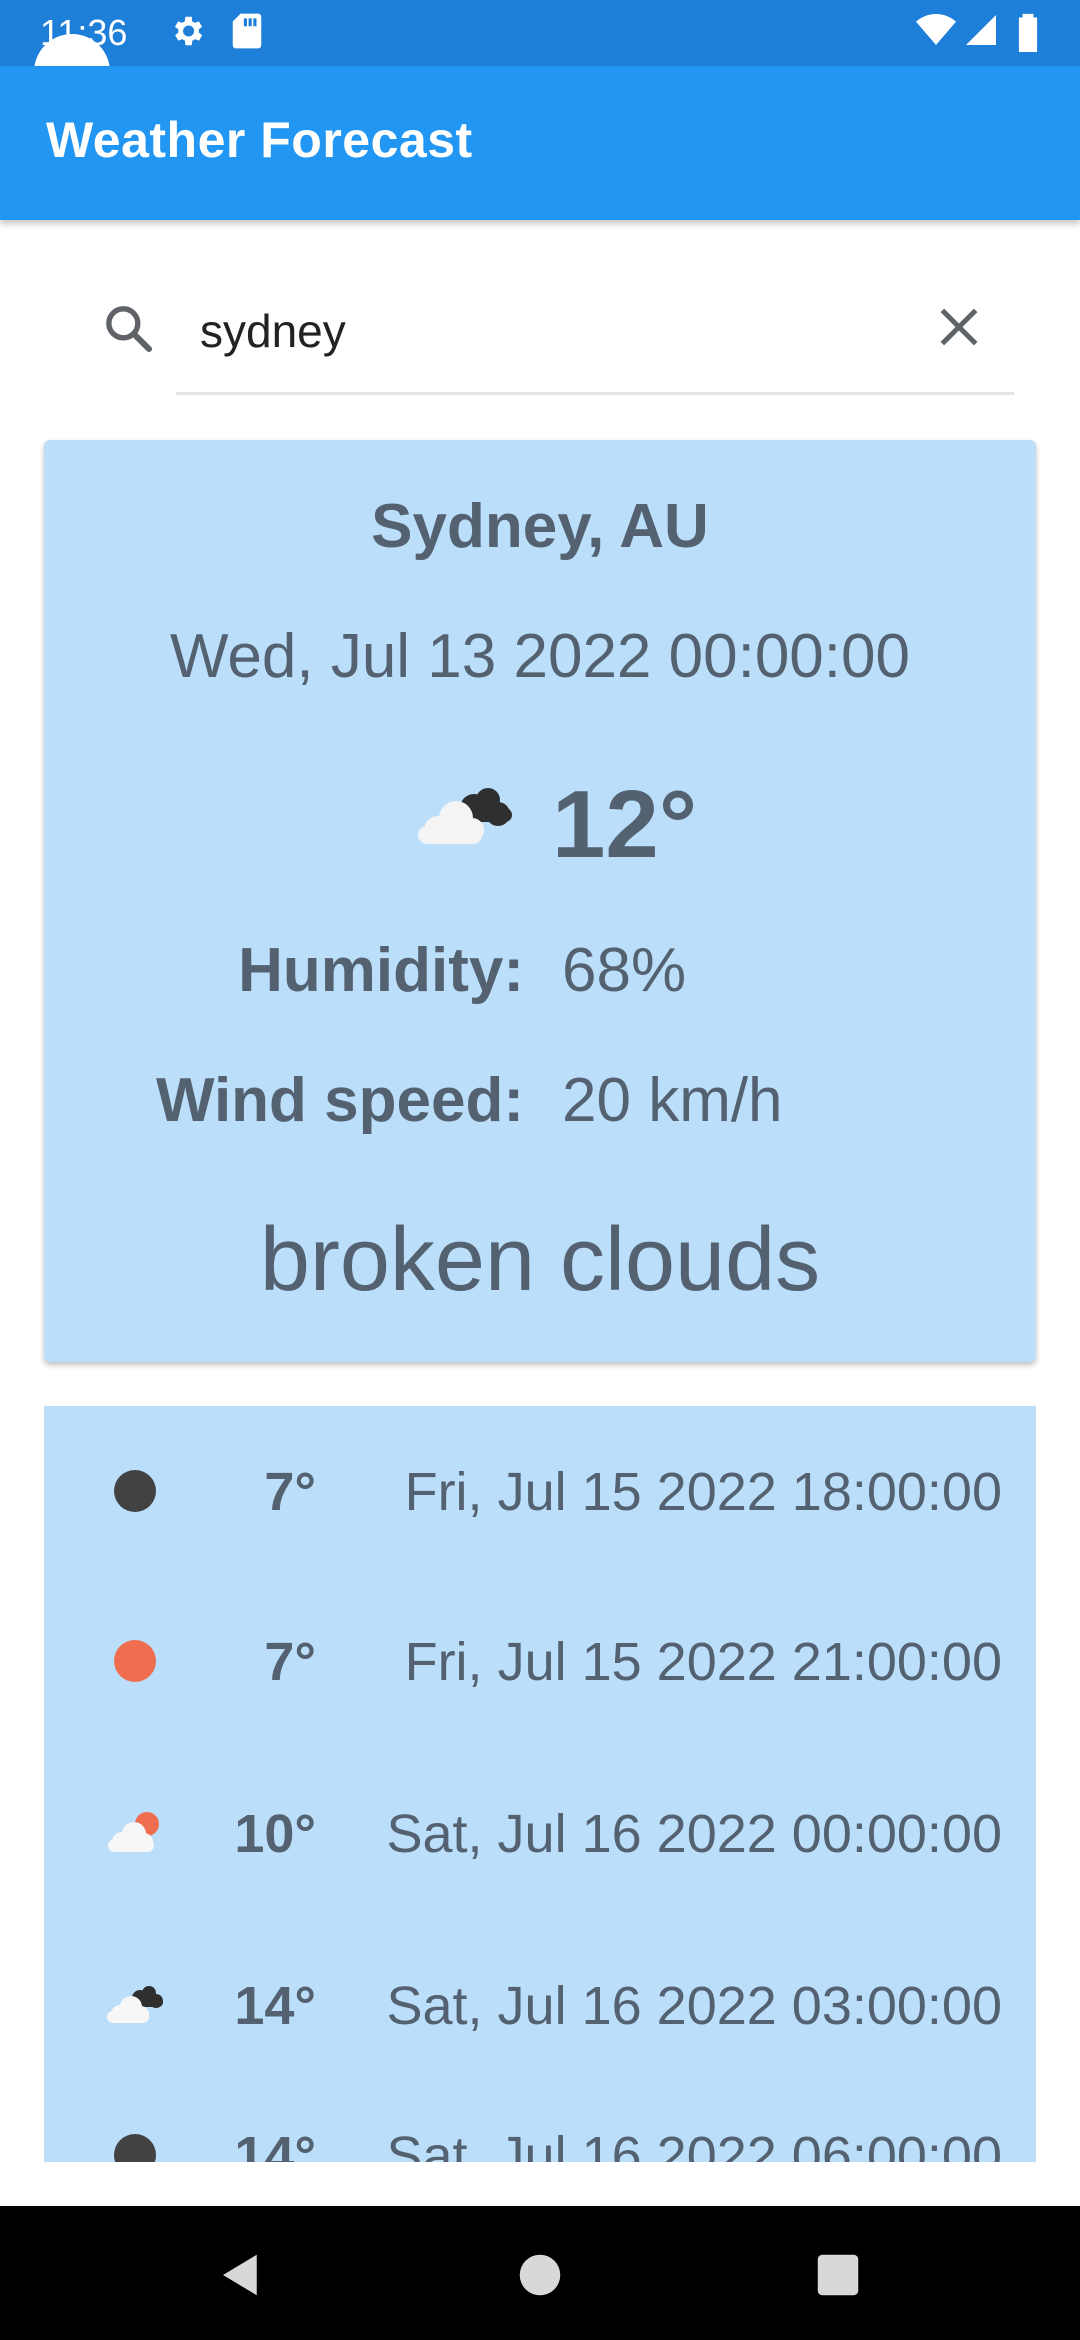  What do you see at coordinates (703, 1662) in the screenshot?
I see `forecast-datetime: Fri, Jul 15 2022 21:00:00` at bounding box center [703, 1662].